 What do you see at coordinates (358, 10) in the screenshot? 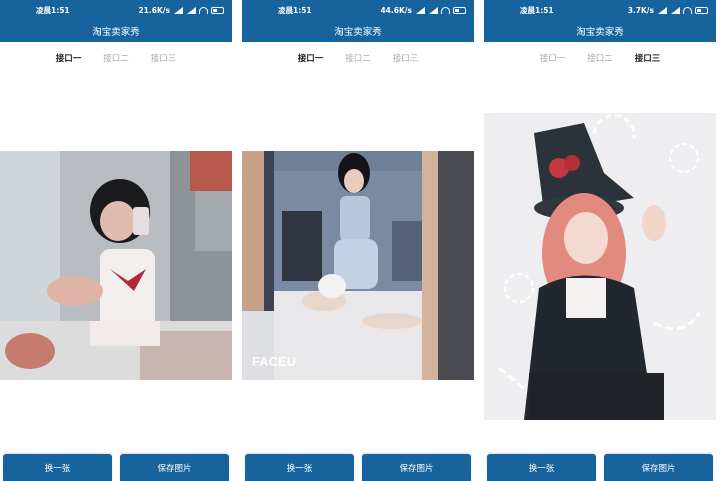
I see `status-bar: 凌晨1:51 44.6K/s` at bounding box center [358, 10].